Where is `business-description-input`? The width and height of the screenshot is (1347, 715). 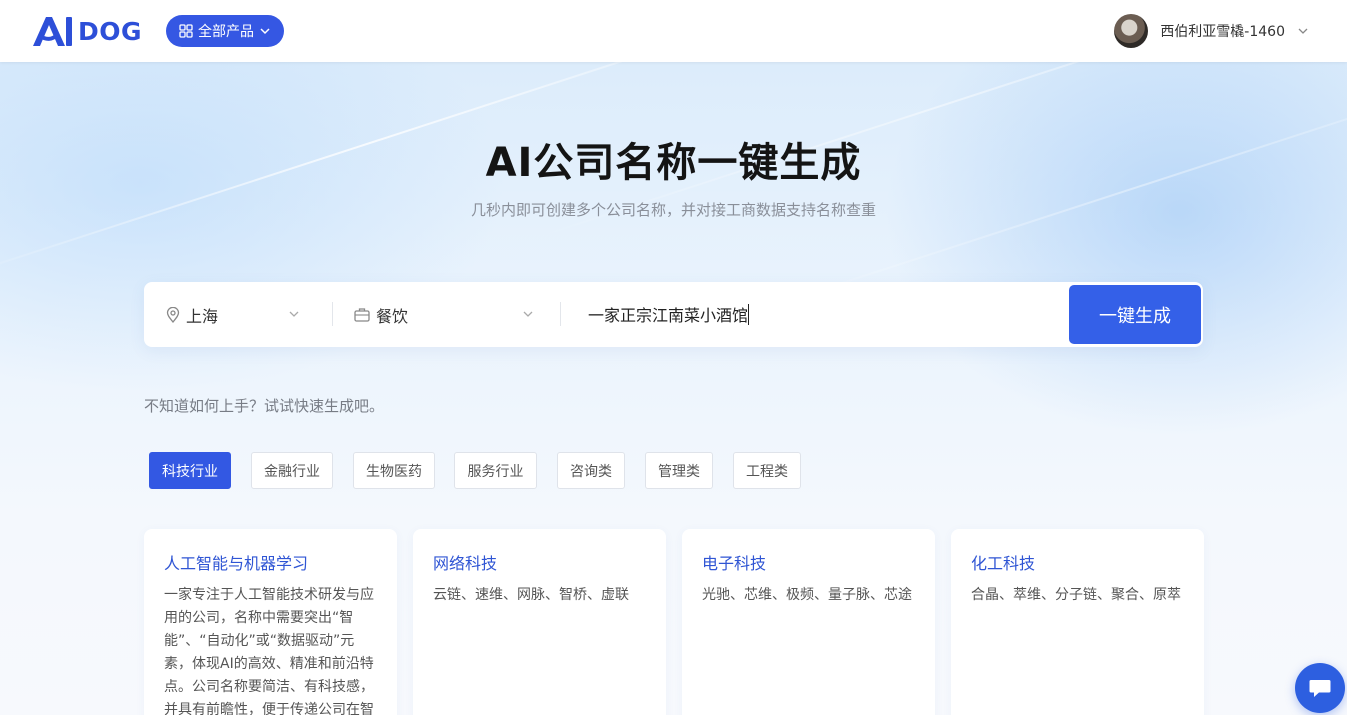
business-description-input is located at coordinates (814, 314).